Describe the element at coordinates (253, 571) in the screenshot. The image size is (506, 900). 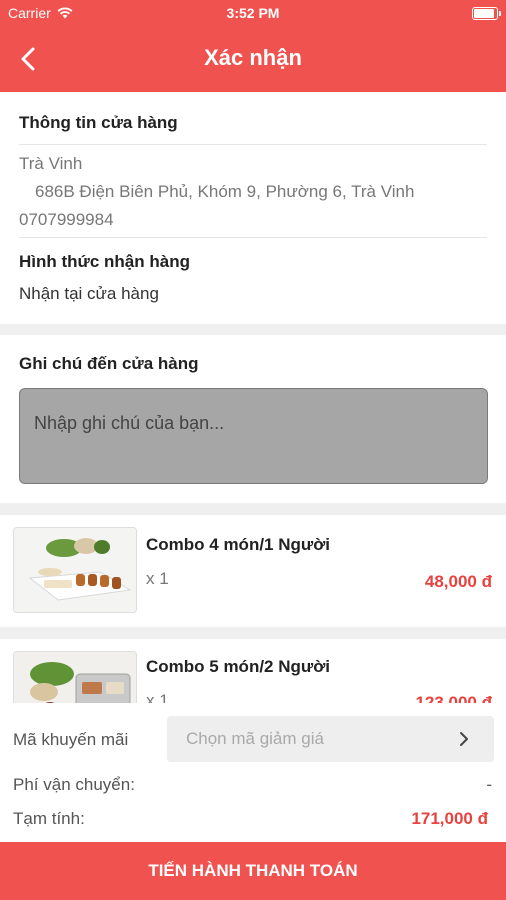
I see `product-item: Combo 4 món/1 Người x 1 48,000 đ` at that location.